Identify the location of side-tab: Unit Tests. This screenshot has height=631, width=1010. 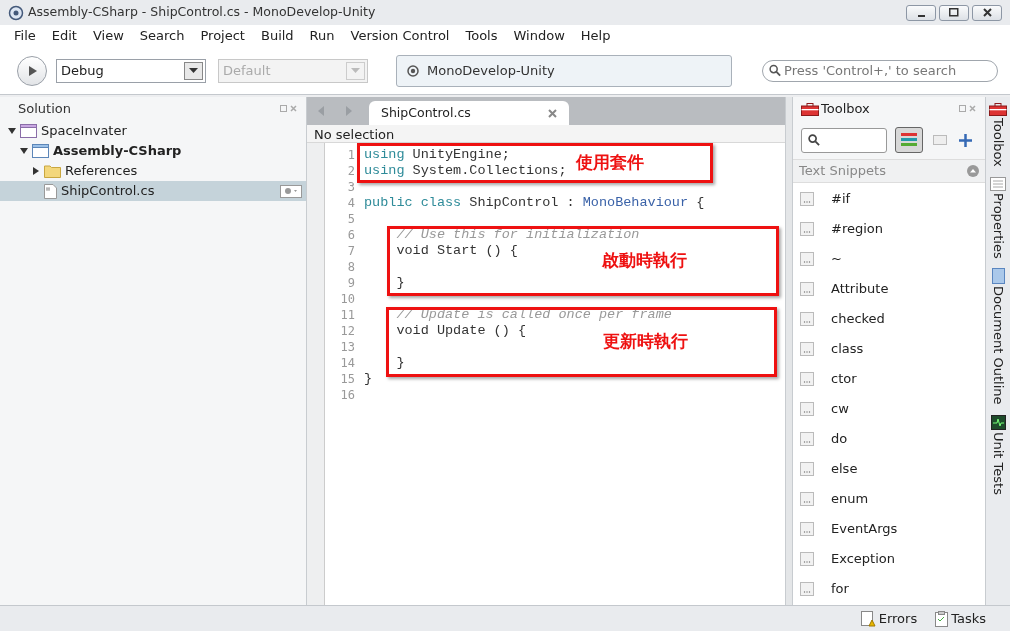
(998, 454).